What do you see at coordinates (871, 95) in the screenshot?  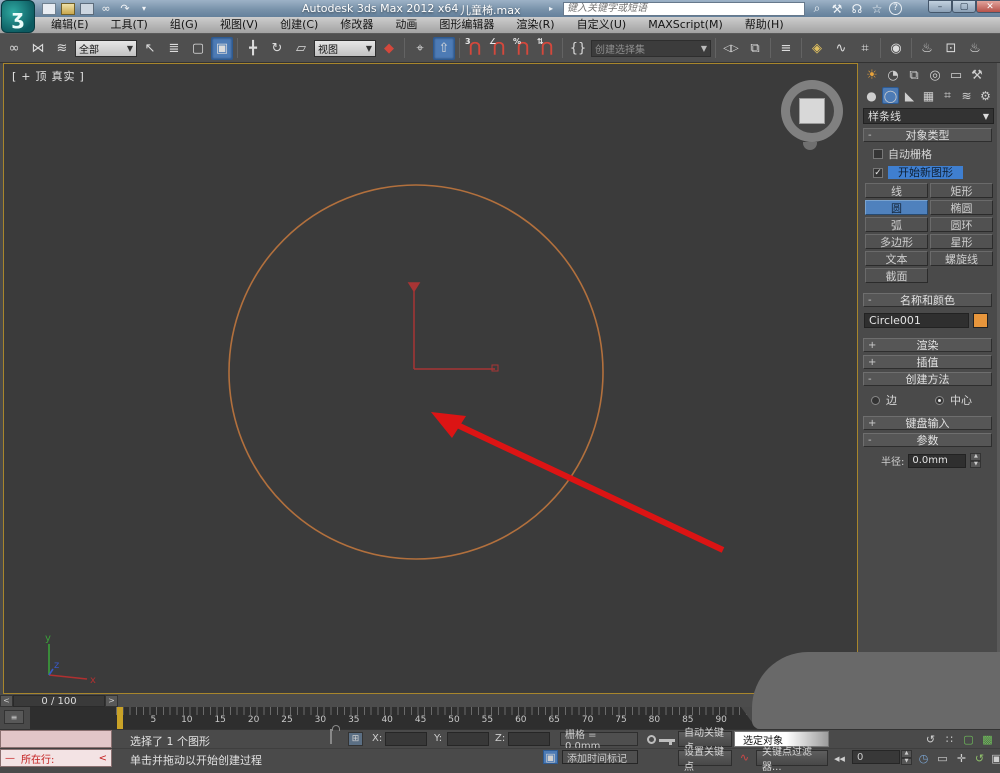 I see `subtab-geometry-icon: ●` at bounding box center [871, 95].